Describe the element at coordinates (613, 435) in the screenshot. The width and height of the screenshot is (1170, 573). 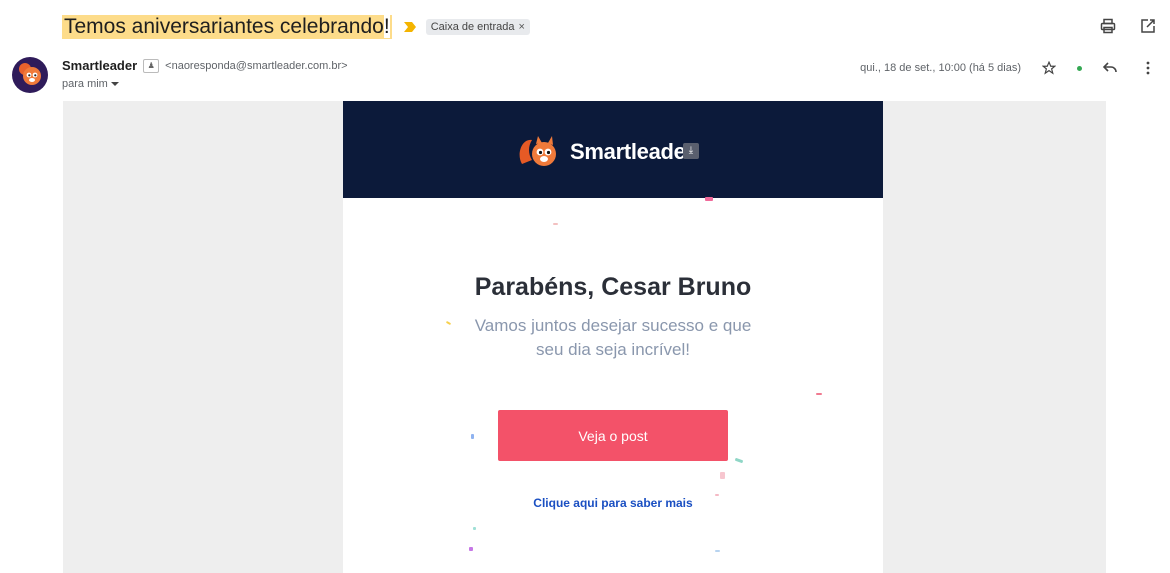
I see `view-post-button: Veja o post` at that location.